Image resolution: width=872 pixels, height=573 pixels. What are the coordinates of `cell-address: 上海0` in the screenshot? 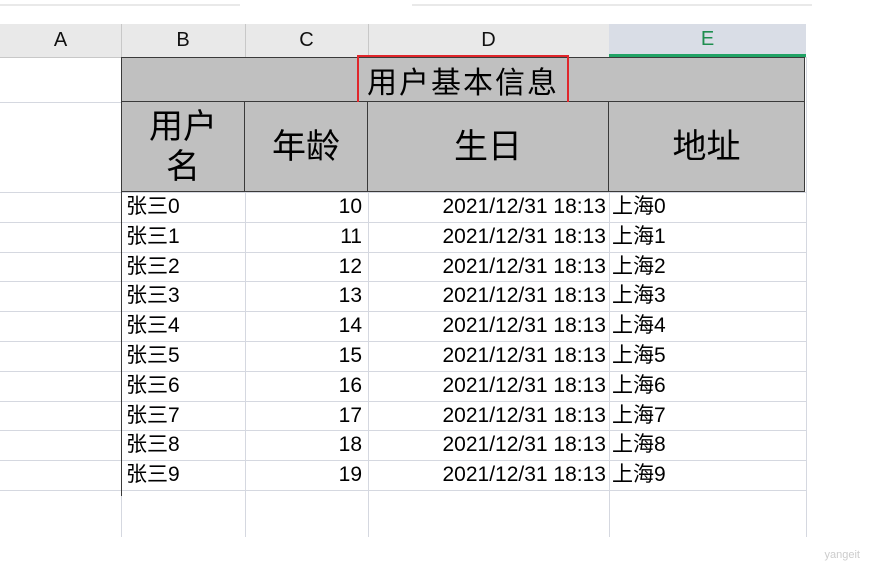 It's located at (707, 207).